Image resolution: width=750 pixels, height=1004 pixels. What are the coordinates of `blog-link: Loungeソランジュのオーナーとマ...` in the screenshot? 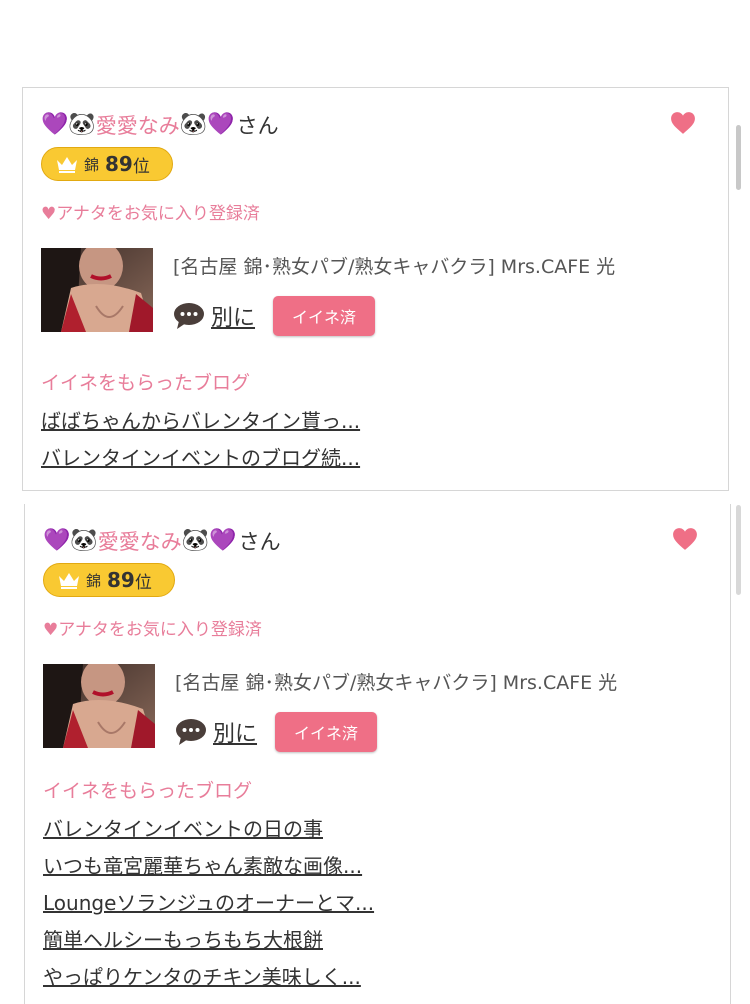 It's located at (208, 901).